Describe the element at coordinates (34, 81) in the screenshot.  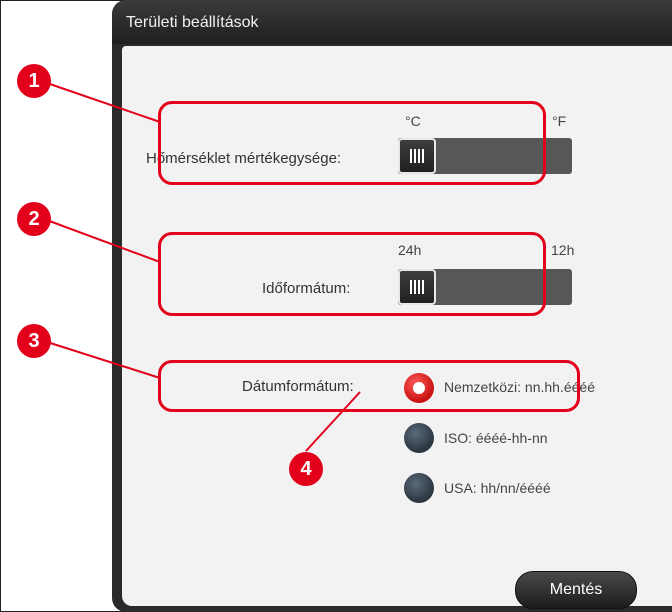
I see `callout-badge-1: 1` at that location.